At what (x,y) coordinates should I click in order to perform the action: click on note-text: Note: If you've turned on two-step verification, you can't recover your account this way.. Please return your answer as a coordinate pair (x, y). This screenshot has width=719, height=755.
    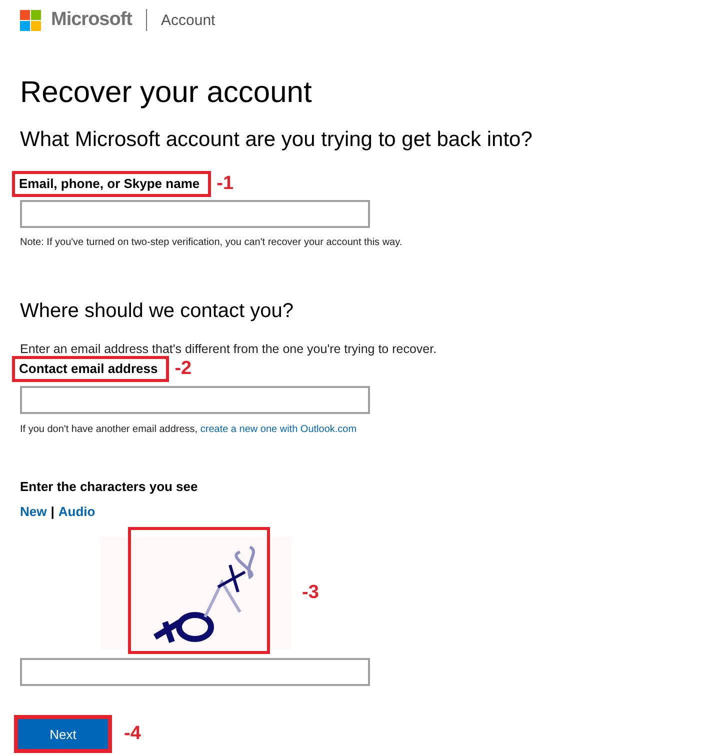
    Looking at the image, I should click on (212, 242).